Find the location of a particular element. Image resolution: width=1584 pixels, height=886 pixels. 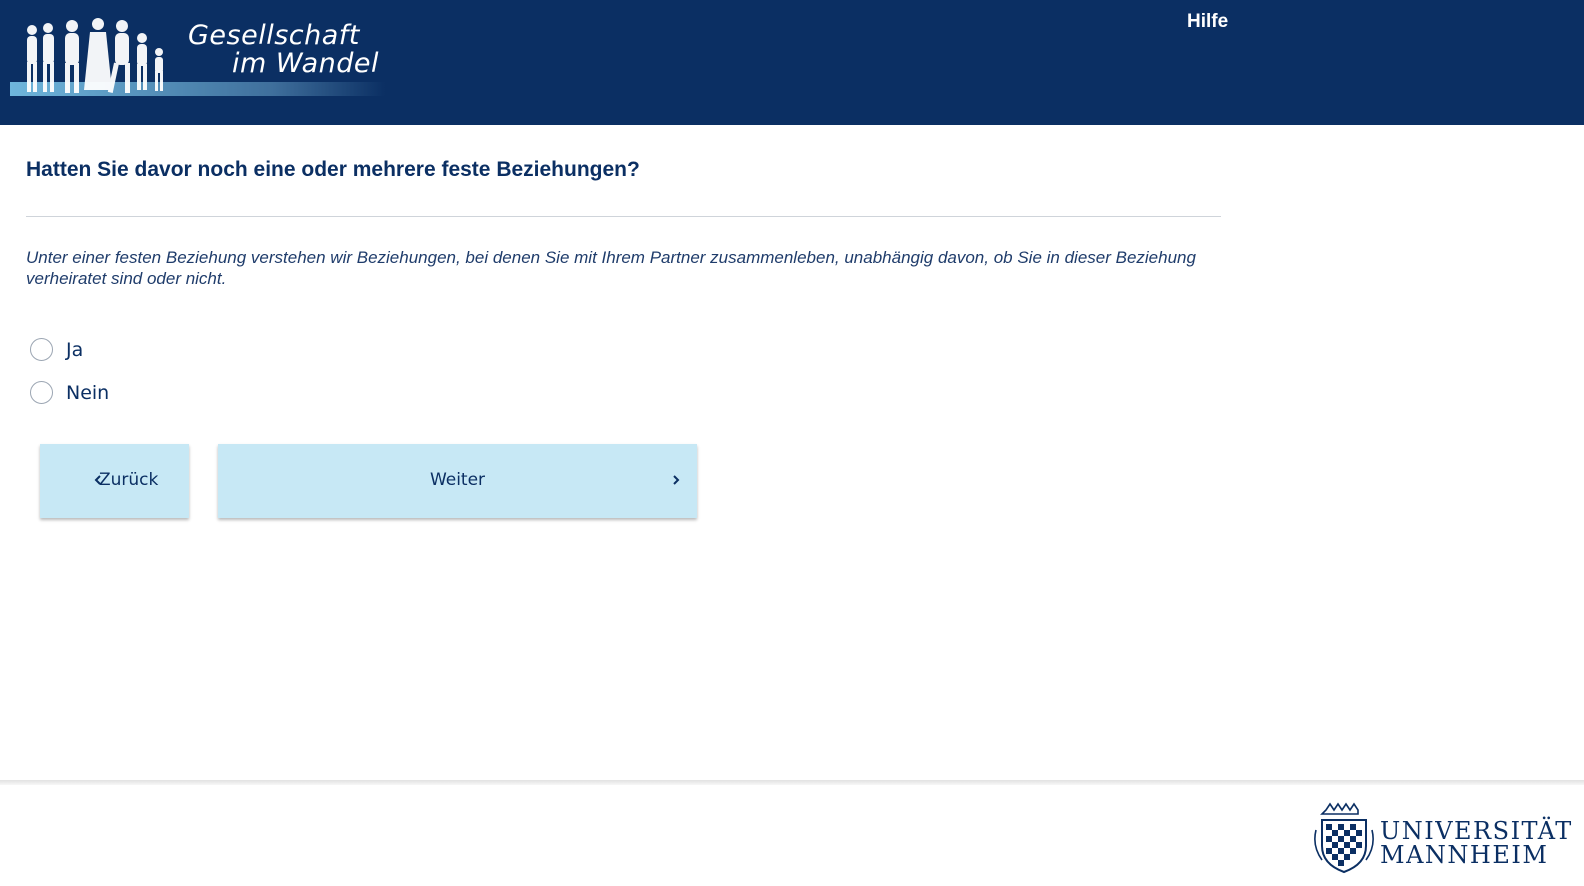

radio-ja is located at coordinates (41, 349).